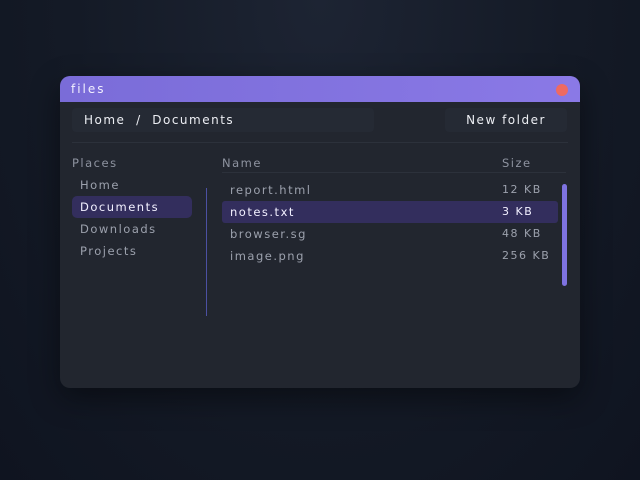 This screenshot has width=640, height=480. Describe the element at coordinates (271, 190) in the screenshot. I see `file-name: report.html` at that location.